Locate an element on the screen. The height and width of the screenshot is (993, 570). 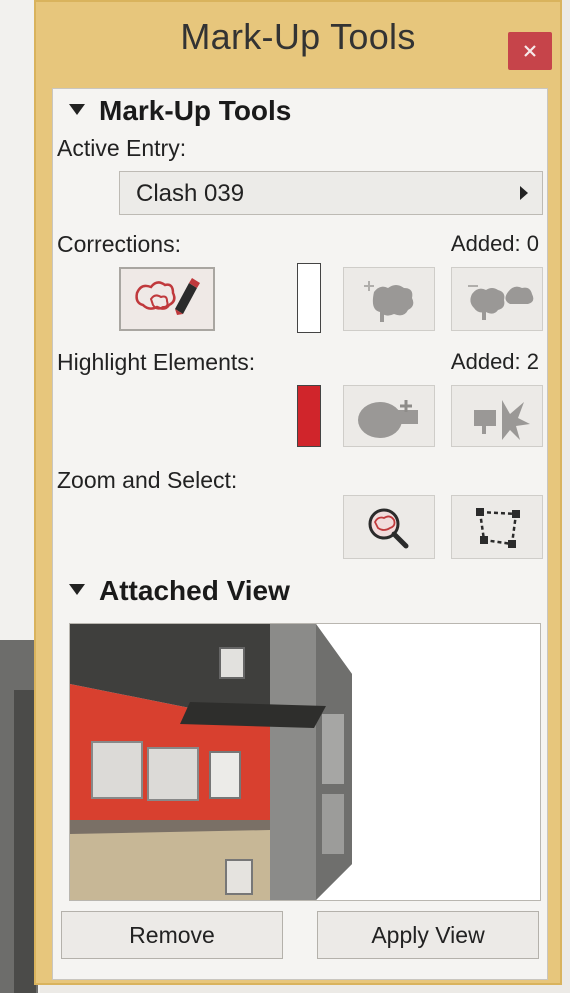
zoom-button is located at coordinates (389, 527).